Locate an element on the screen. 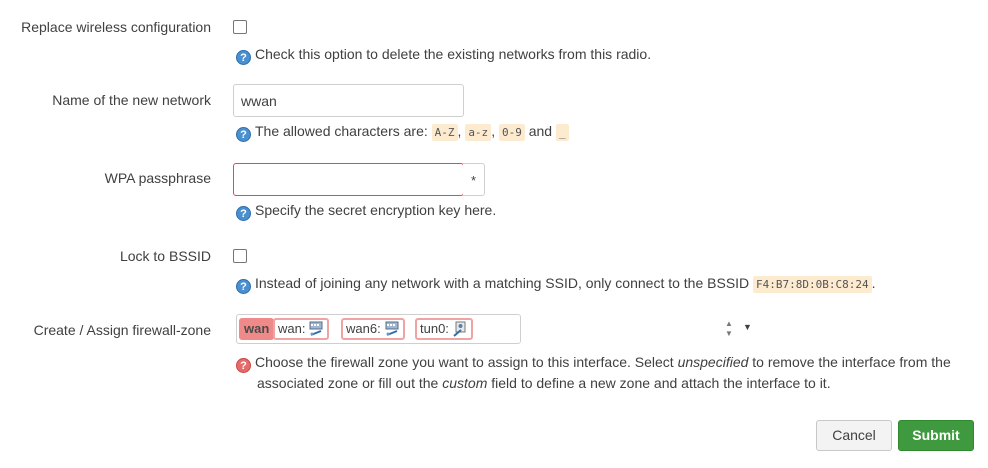 The image size is (988, 468). bssid-value: F4:B7:8D:0B:C8:24 is located at coordinates (812, 284).